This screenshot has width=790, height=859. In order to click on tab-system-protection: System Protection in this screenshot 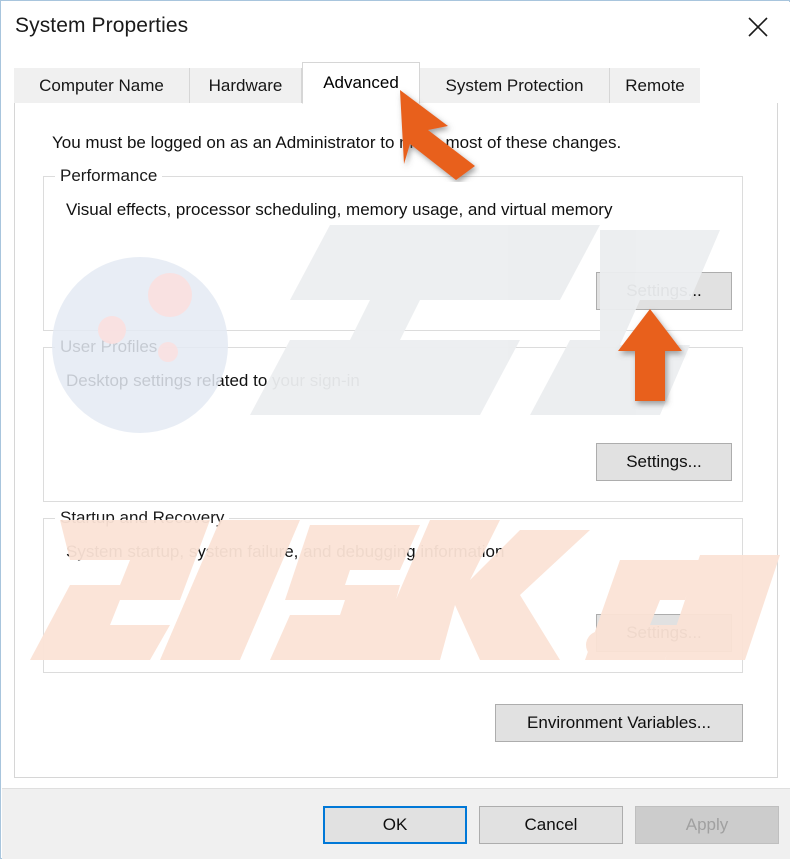, I will do `click(515, 85)`.